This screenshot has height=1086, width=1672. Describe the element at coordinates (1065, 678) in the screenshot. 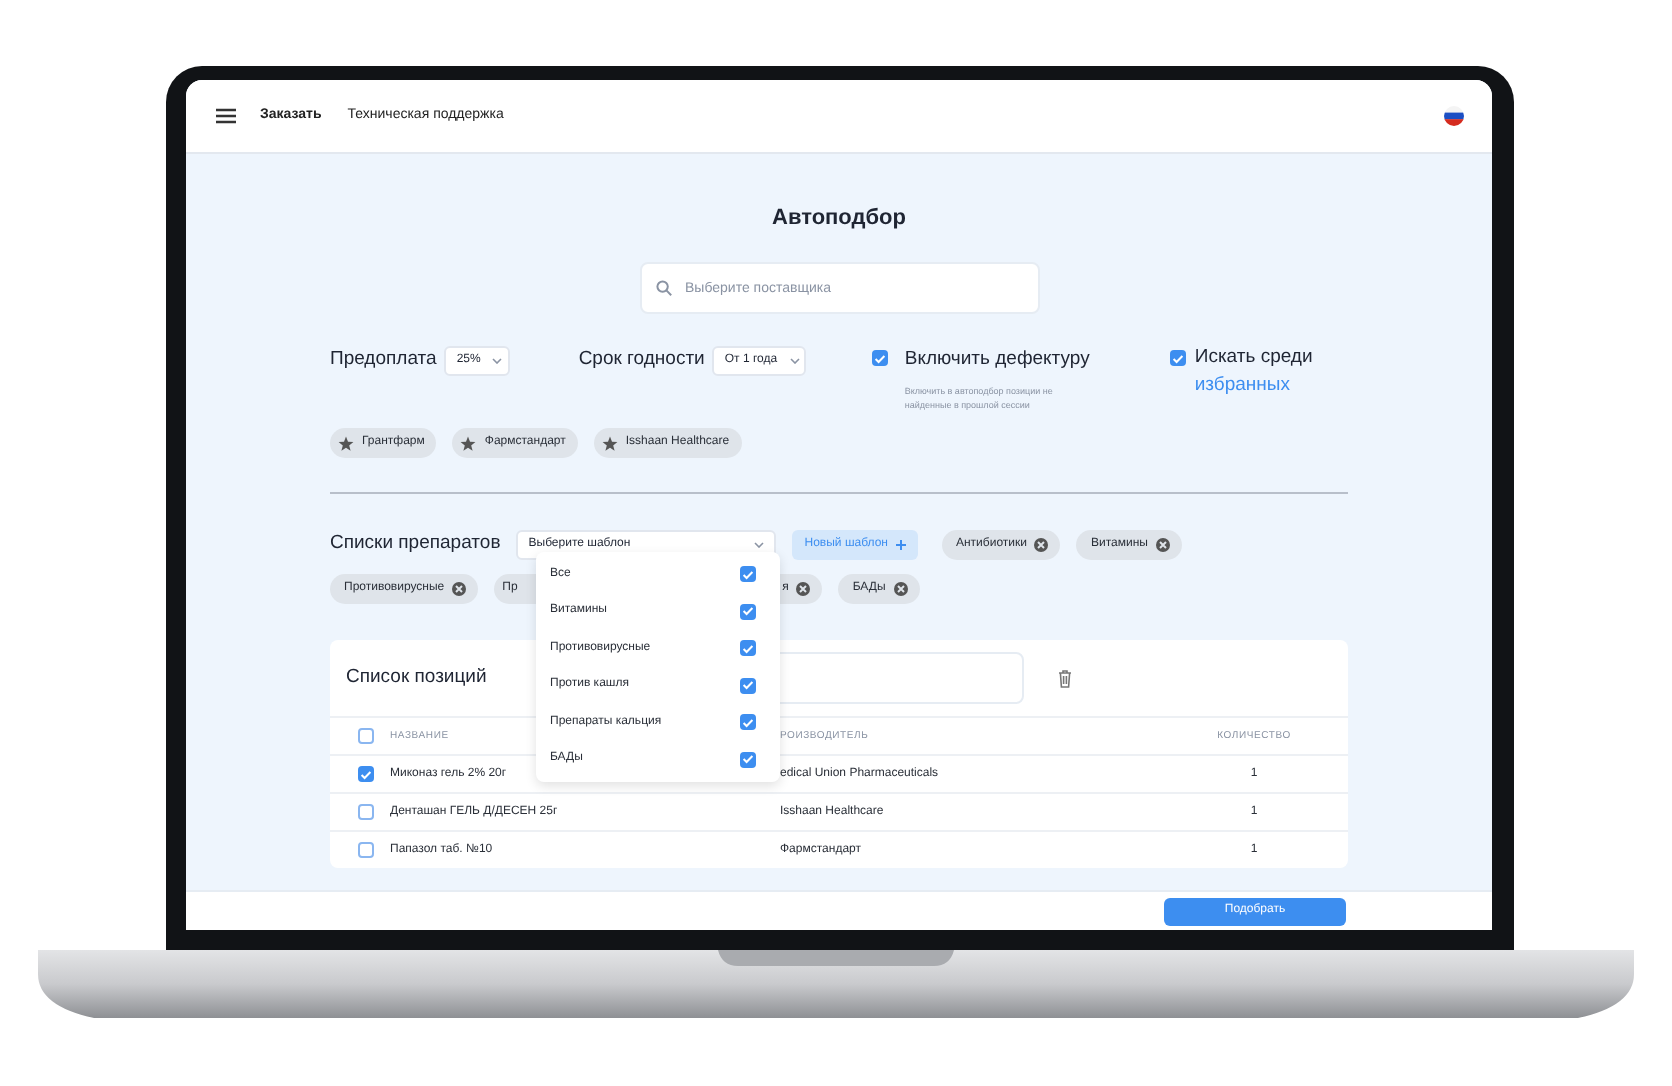

I see `trash-icon` at that location.